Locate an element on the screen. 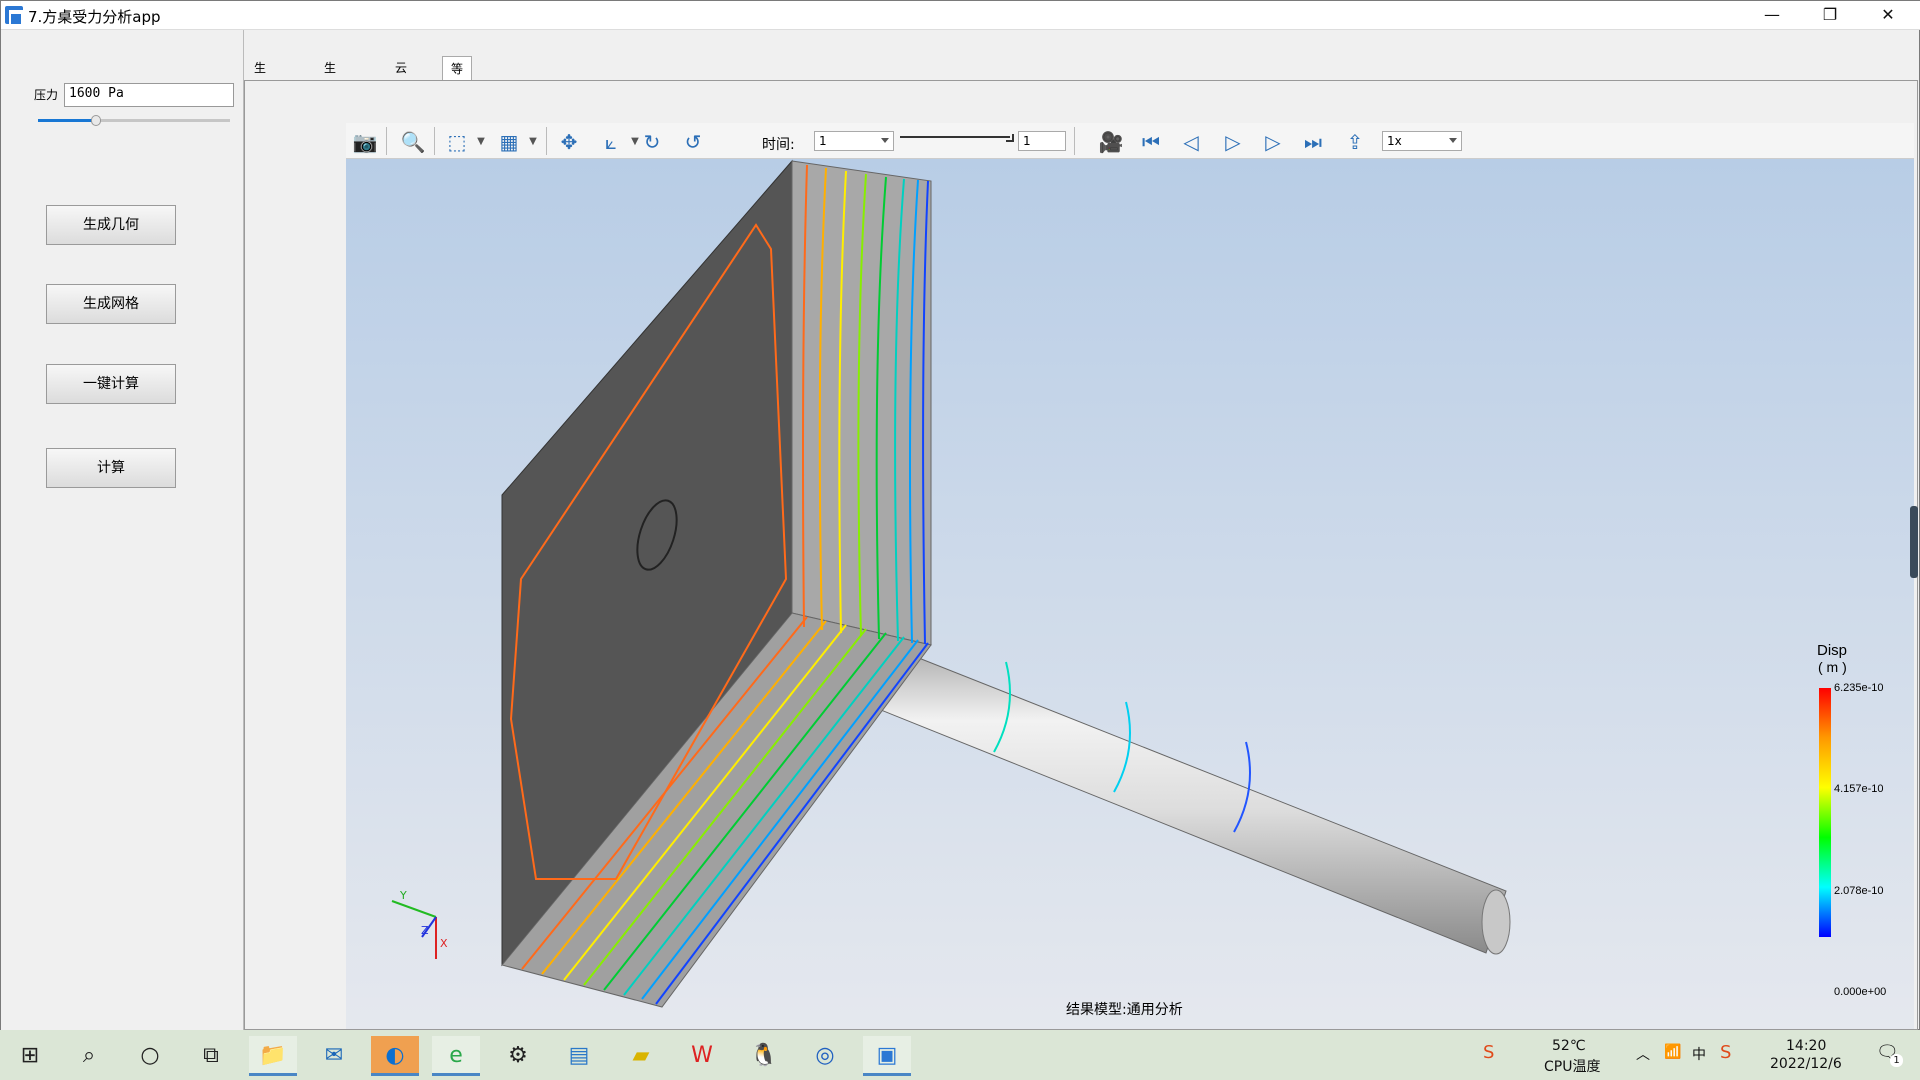  file-explorer-icon: 📁 is located at coordinates (273, 1056).